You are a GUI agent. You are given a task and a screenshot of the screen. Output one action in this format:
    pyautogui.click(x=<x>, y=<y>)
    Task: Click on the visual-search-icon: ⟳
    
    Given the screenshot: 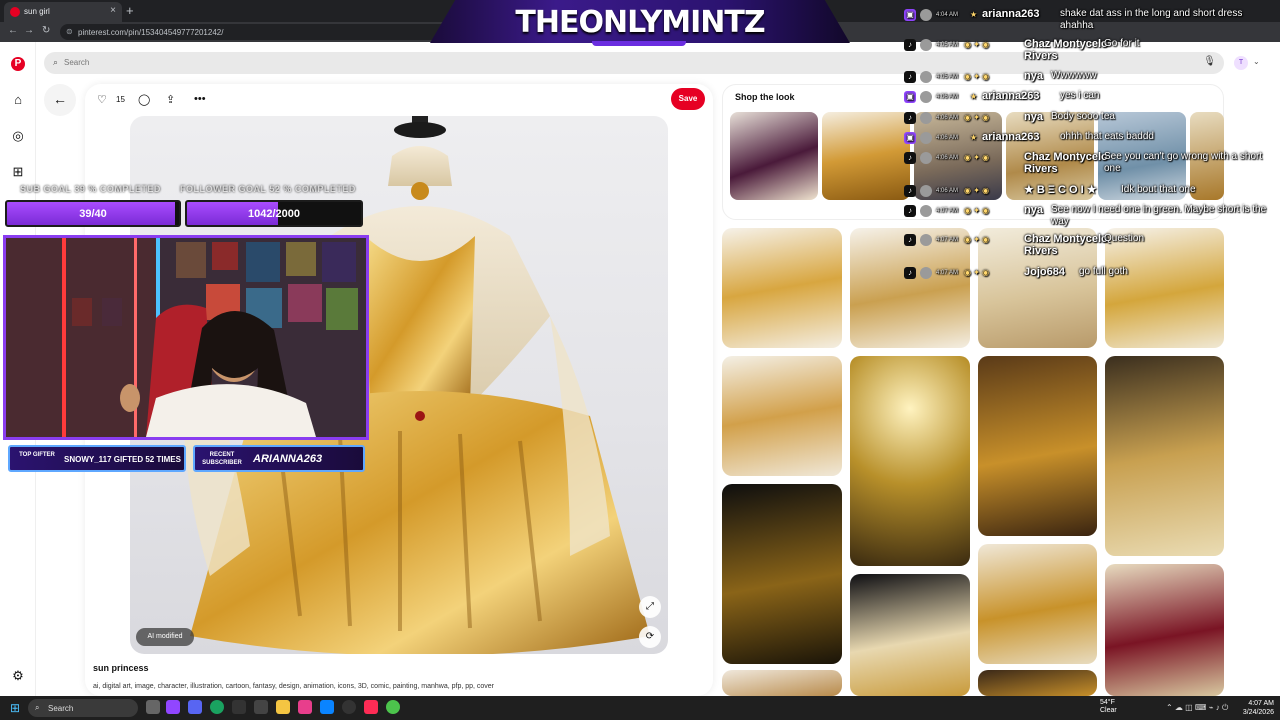 What is the action you would take?
    pyautogui.click(x=650, y=637)
    